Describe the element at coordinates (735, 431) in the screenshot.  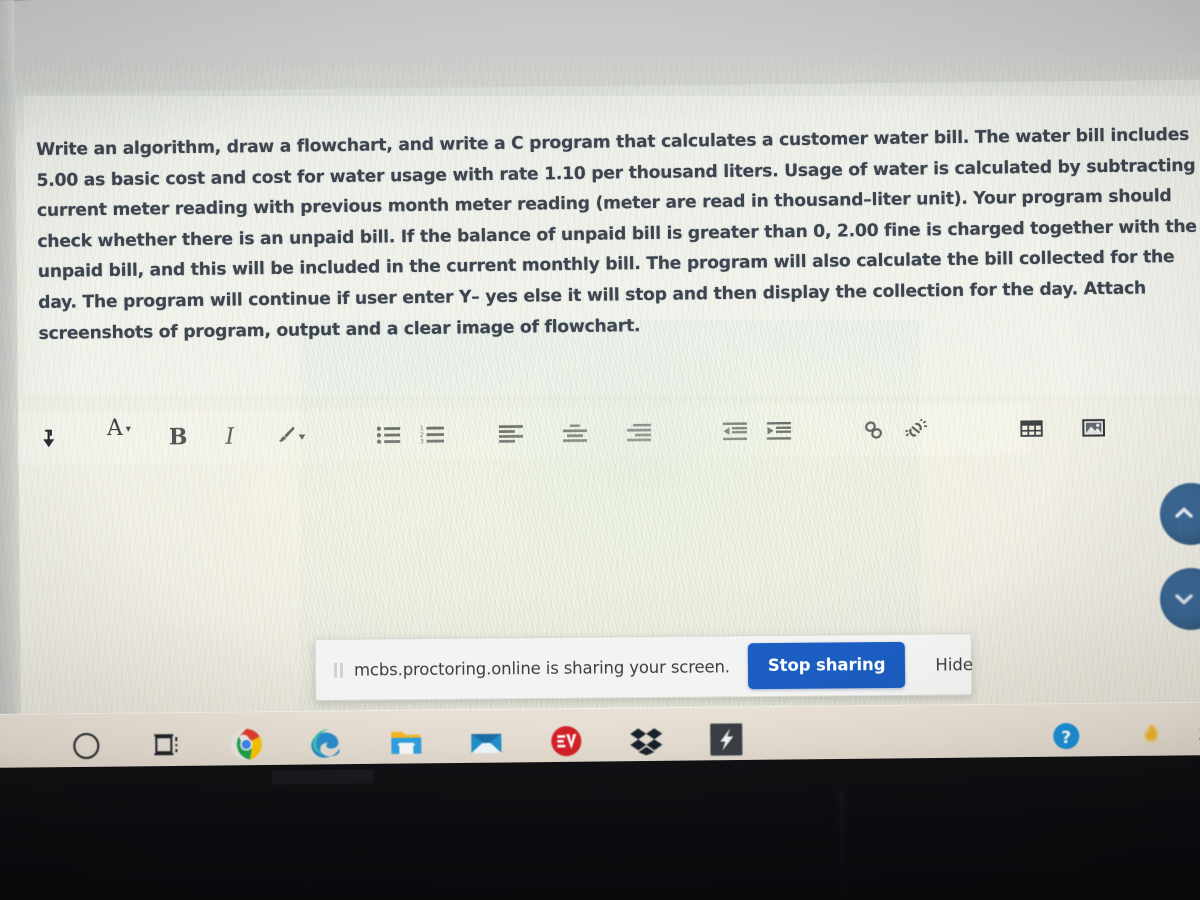
I see `outdent-button` at that location.